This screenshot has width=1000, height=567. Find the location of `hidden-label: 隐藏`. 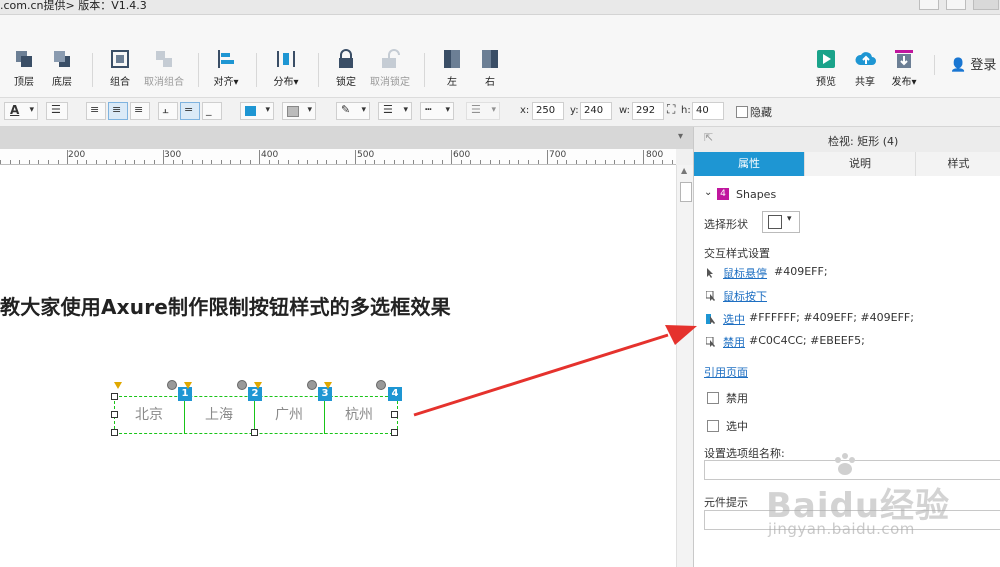

hidden-label: 隐藏 is located at coordinates (761, 112).